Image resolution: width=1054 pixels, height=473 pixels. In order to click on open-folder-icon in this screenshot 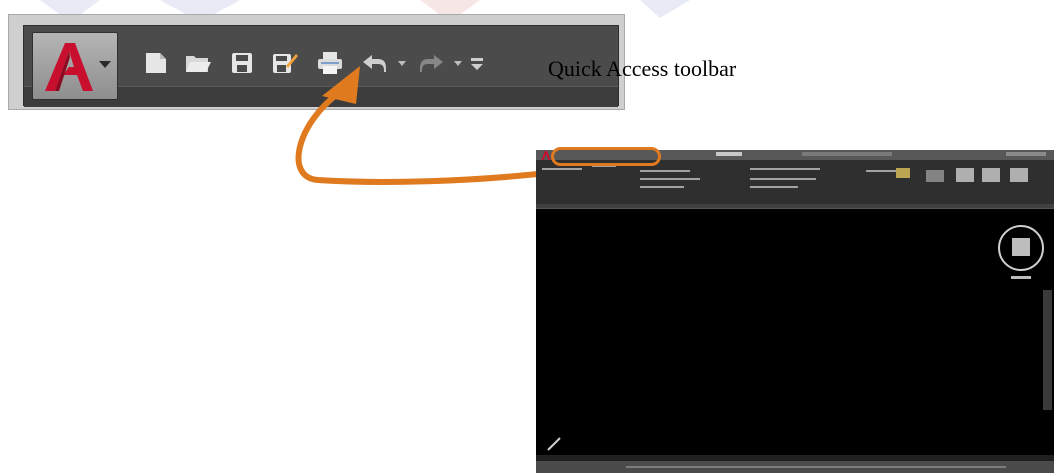, I will do `click(198, 63)`.